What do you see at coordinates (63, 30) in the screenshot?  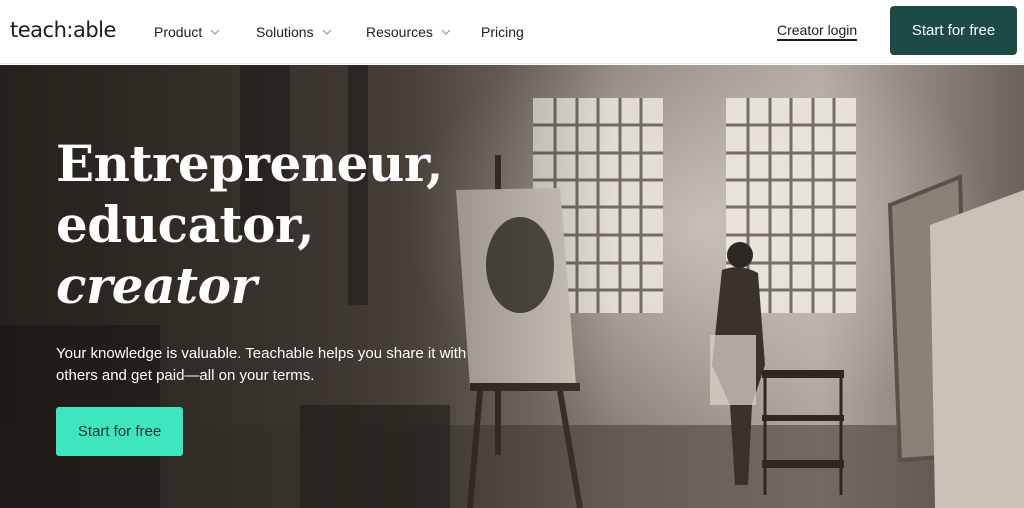 I see `teachable-logo: teach:able` at bounding box center [63, 30].